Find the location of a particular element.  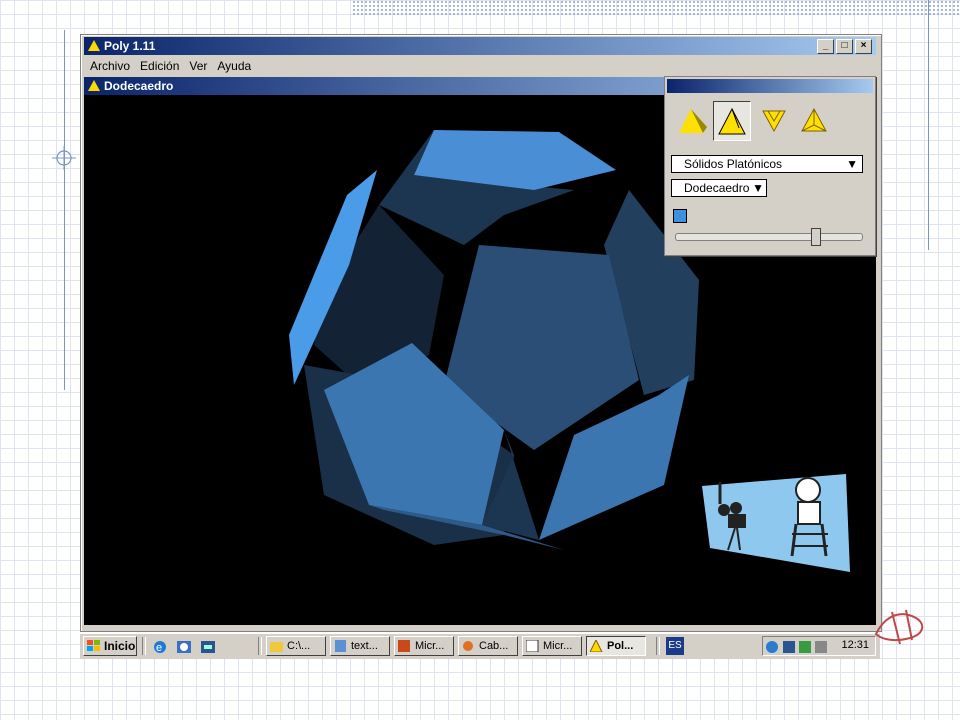

solid-view-button is located at coordinates (691, 120).